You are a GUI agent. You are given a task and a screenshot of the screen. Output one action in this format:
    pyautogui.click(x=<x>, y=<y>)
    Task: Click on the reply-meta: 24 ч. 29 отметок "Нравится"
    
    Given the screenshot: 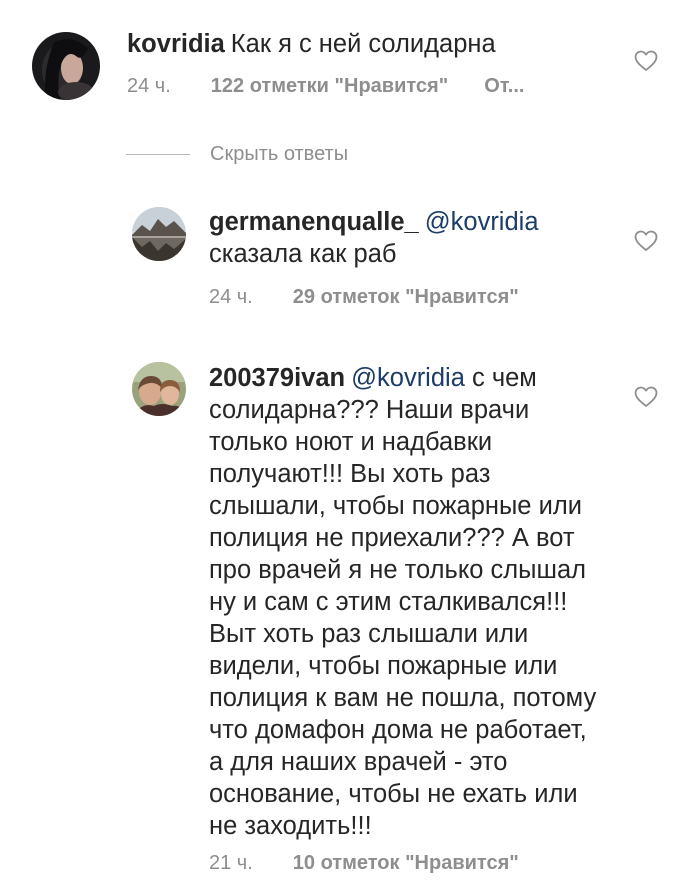 What is the action you would take?
    pyautogui.click(x=364, y=297)
    